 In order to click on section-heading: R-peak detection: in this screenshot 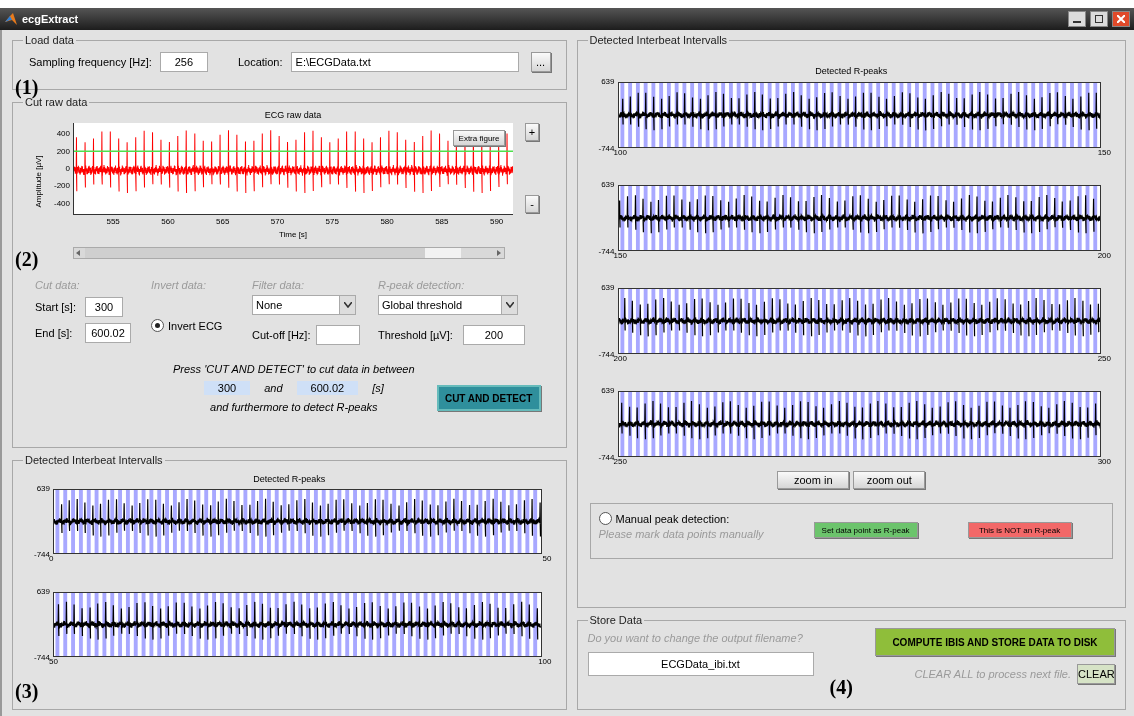, I will do `click(422, 285)`.